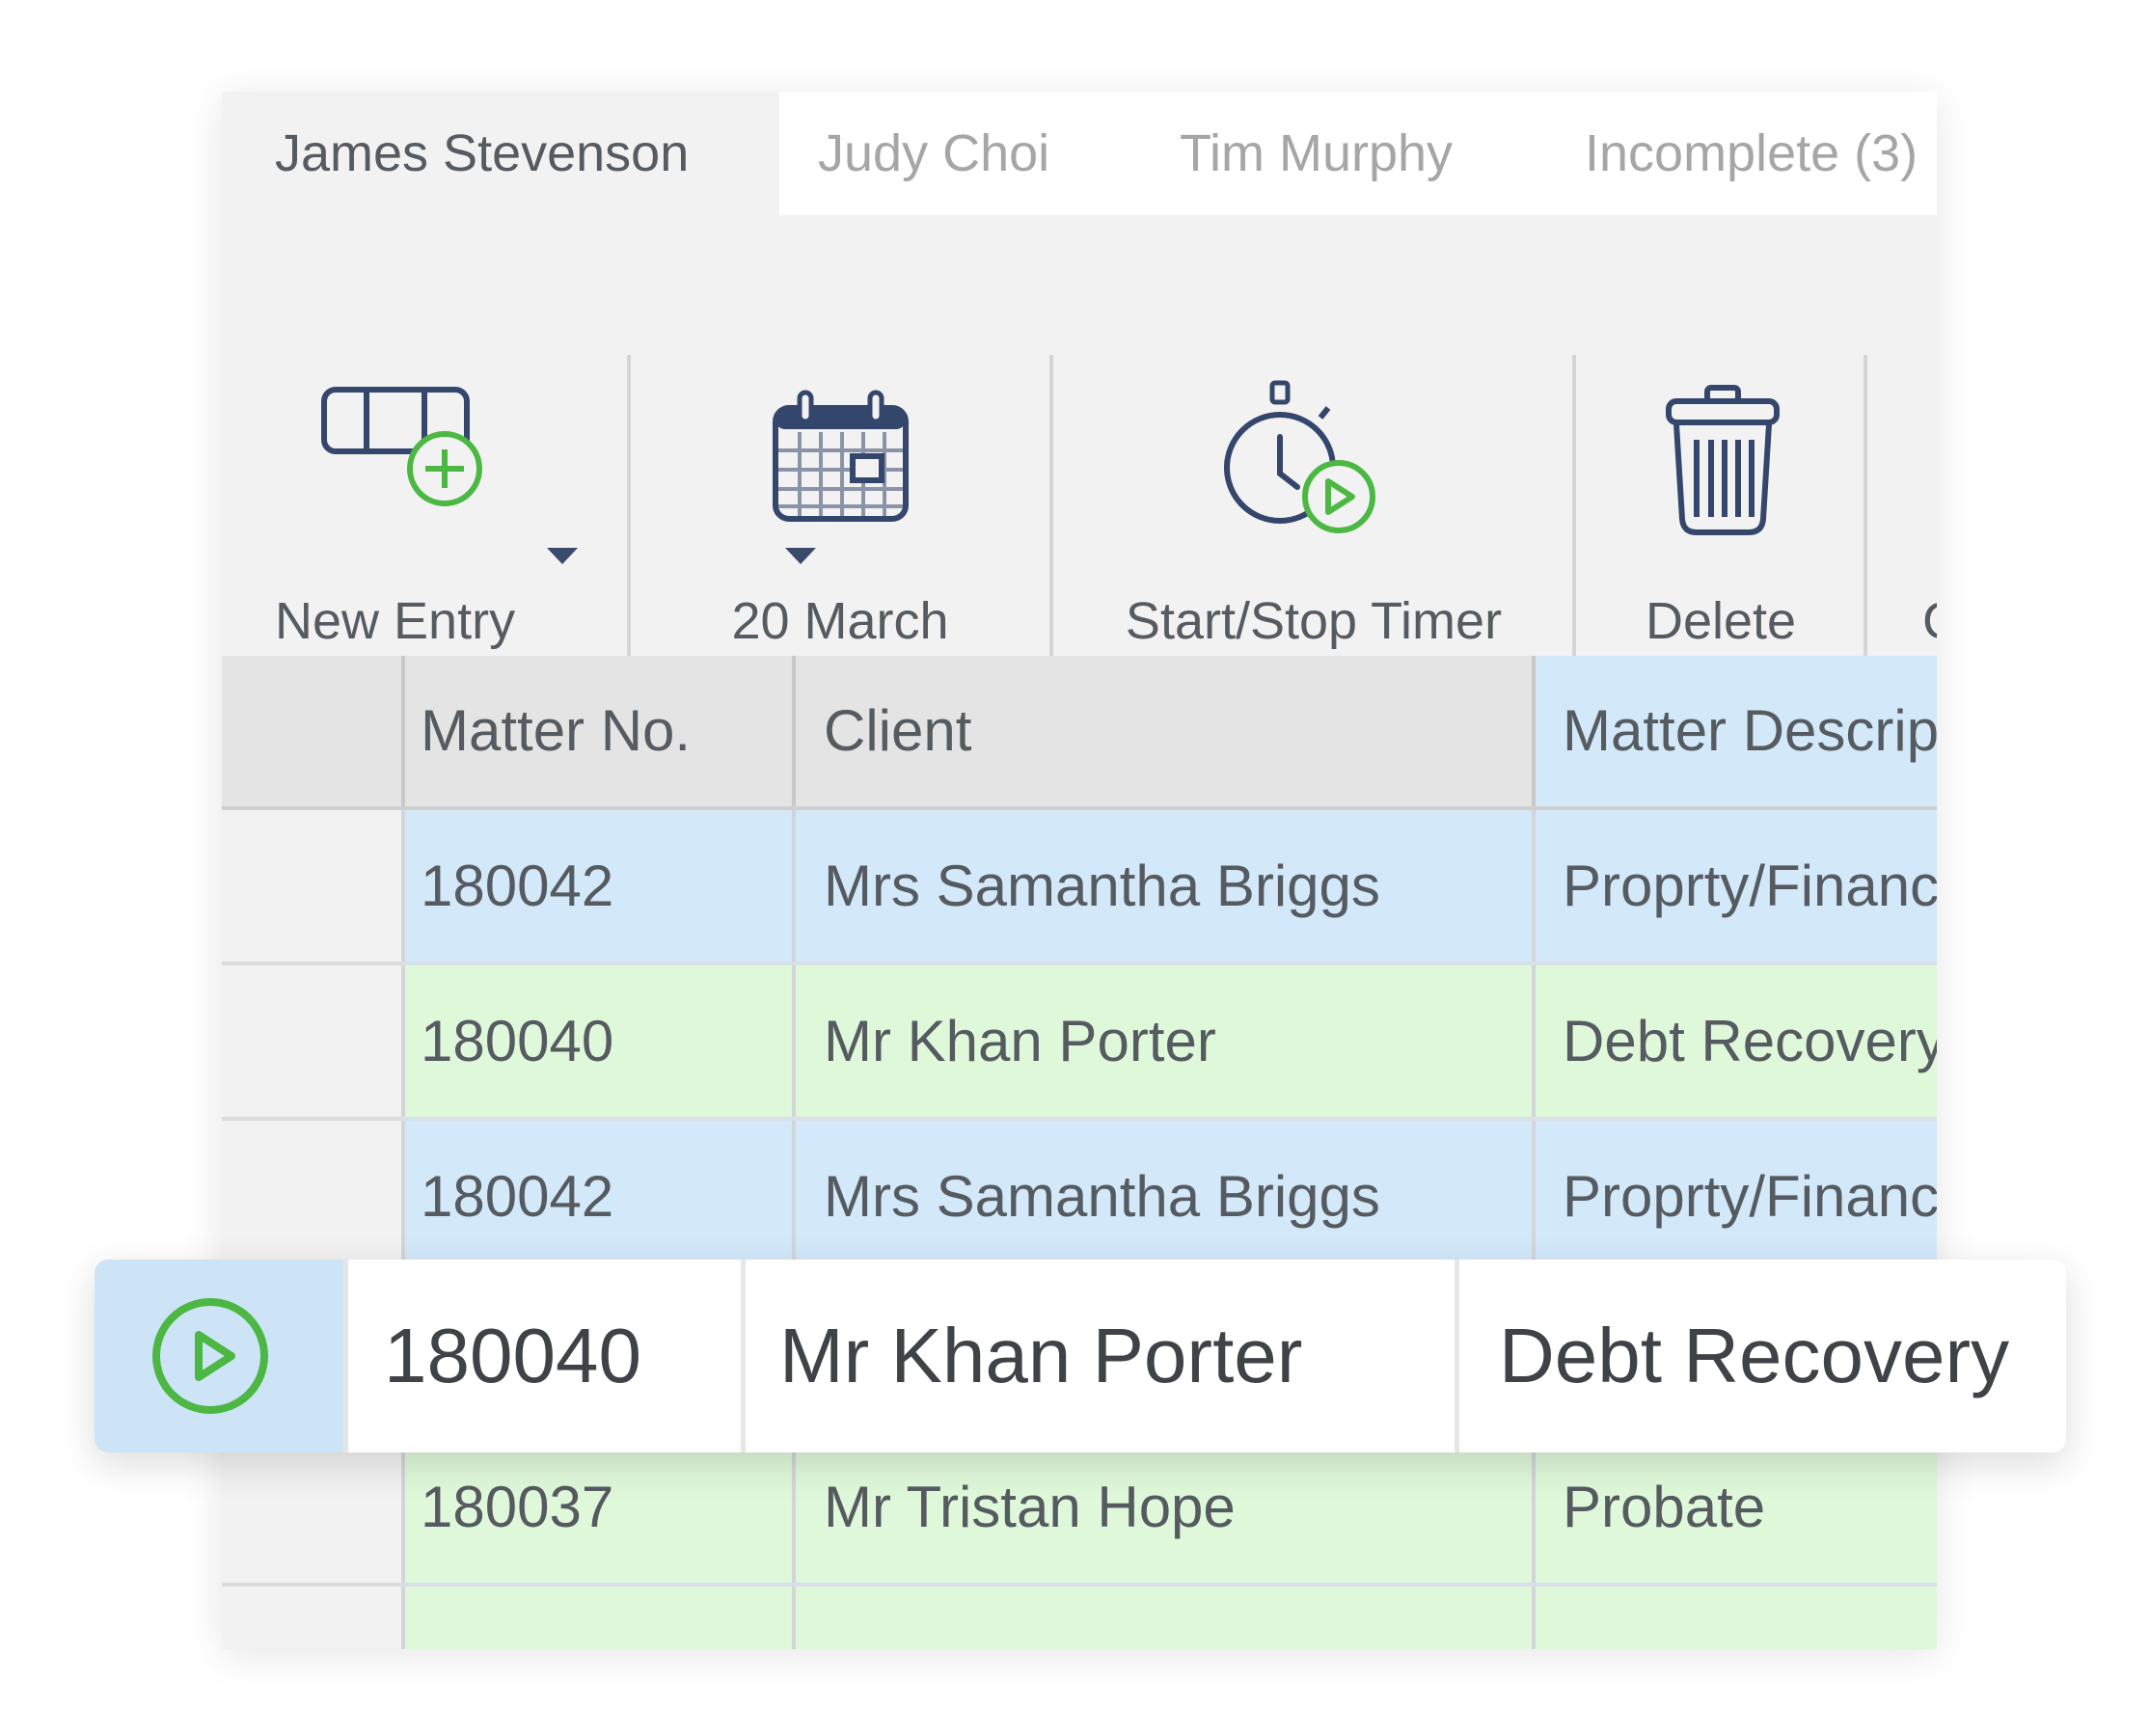 The width and height of the screenshot is (2149, 1736). I want to click on active-client: Mr Khan Porter, so click(1041, 1355).